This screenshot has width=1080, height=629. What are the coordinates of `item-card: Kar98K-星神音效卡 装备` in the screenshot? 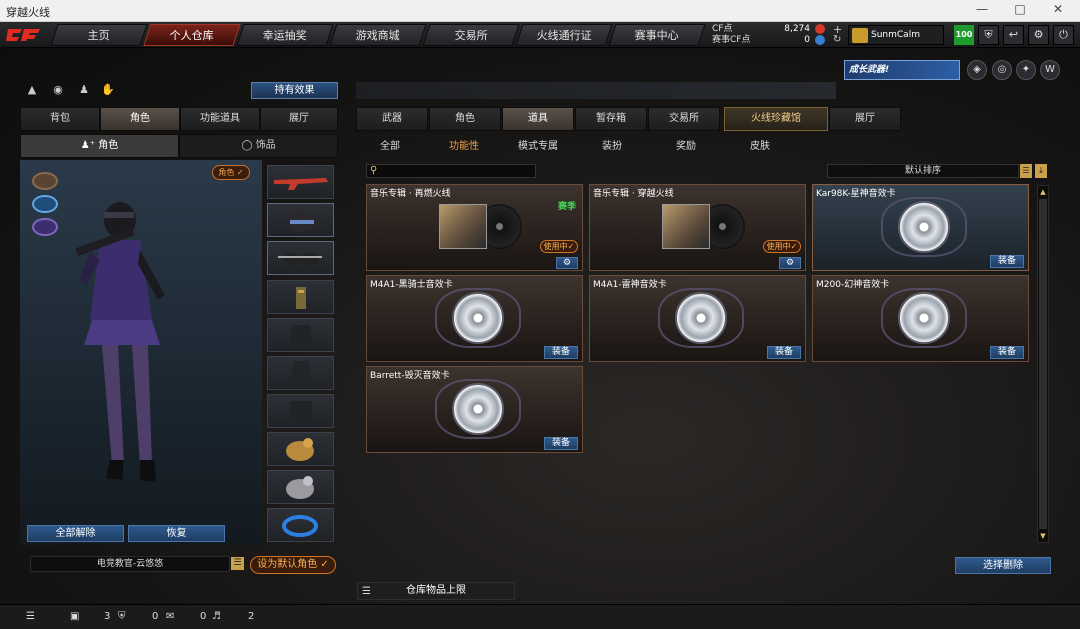 It's located at (920, 227).